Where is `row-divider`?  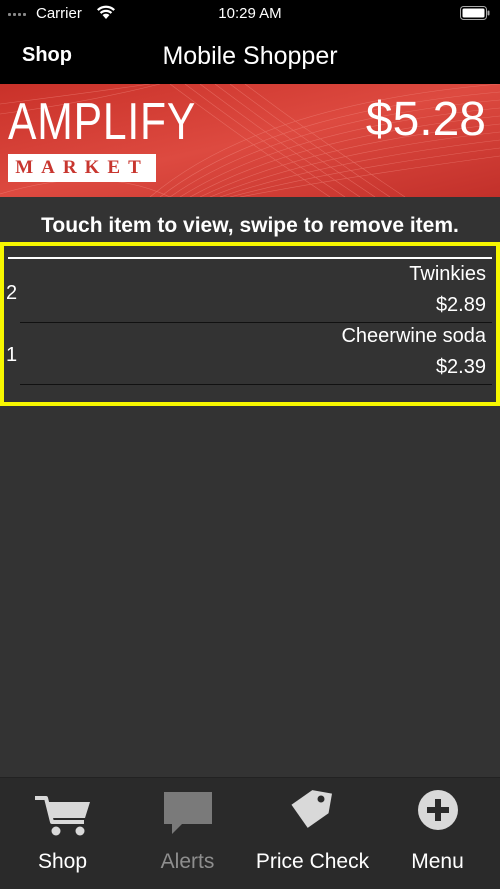
row-divider is located at coordinates (256, 384).